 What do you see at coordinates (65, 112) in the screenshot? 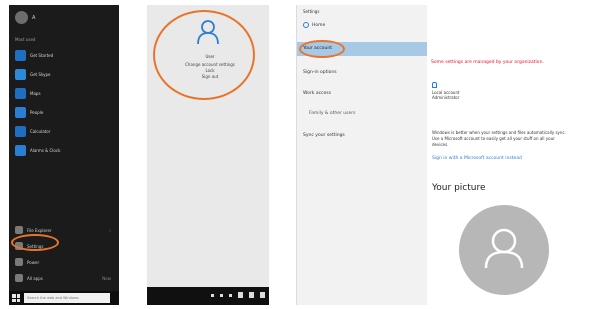
I see `app-people: People` at bounding box center [65, 112].